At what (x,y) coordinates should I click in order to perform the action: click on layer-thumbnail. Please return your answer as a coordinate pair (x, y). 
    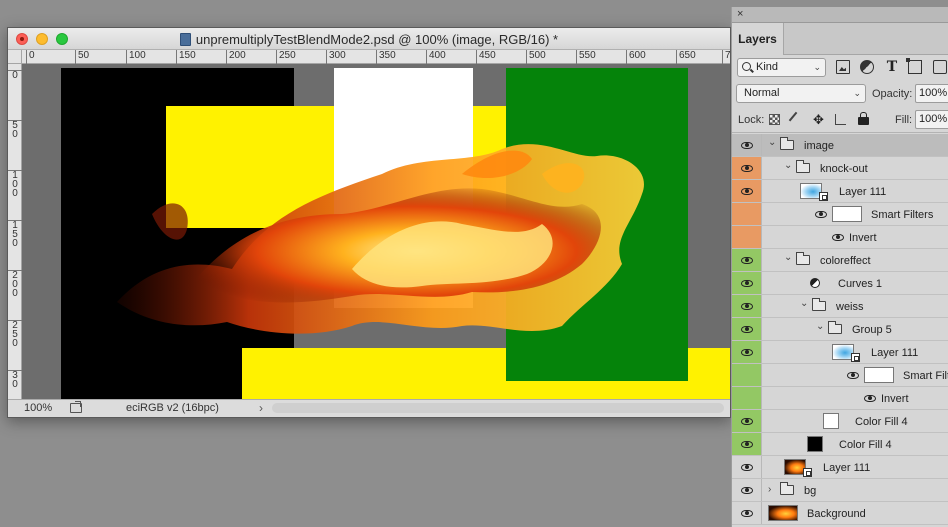
    Looking at the image, I should click on (783, 513).